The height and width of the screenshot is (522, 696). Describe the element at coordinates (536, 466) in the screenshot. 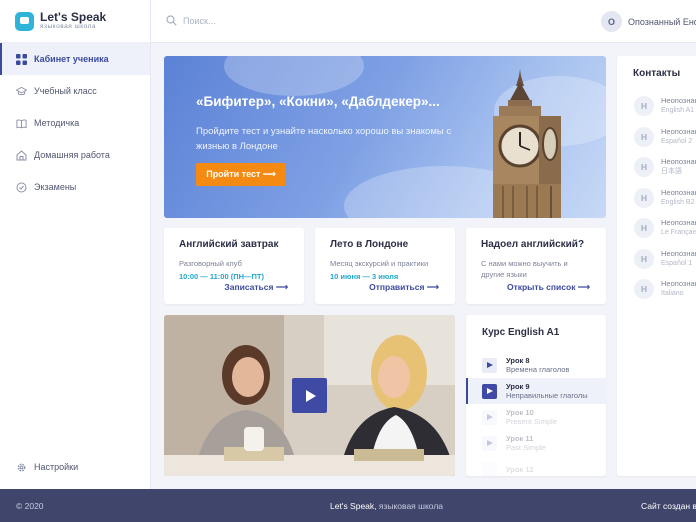

I see `lesson-item: Урок 12` at that location.